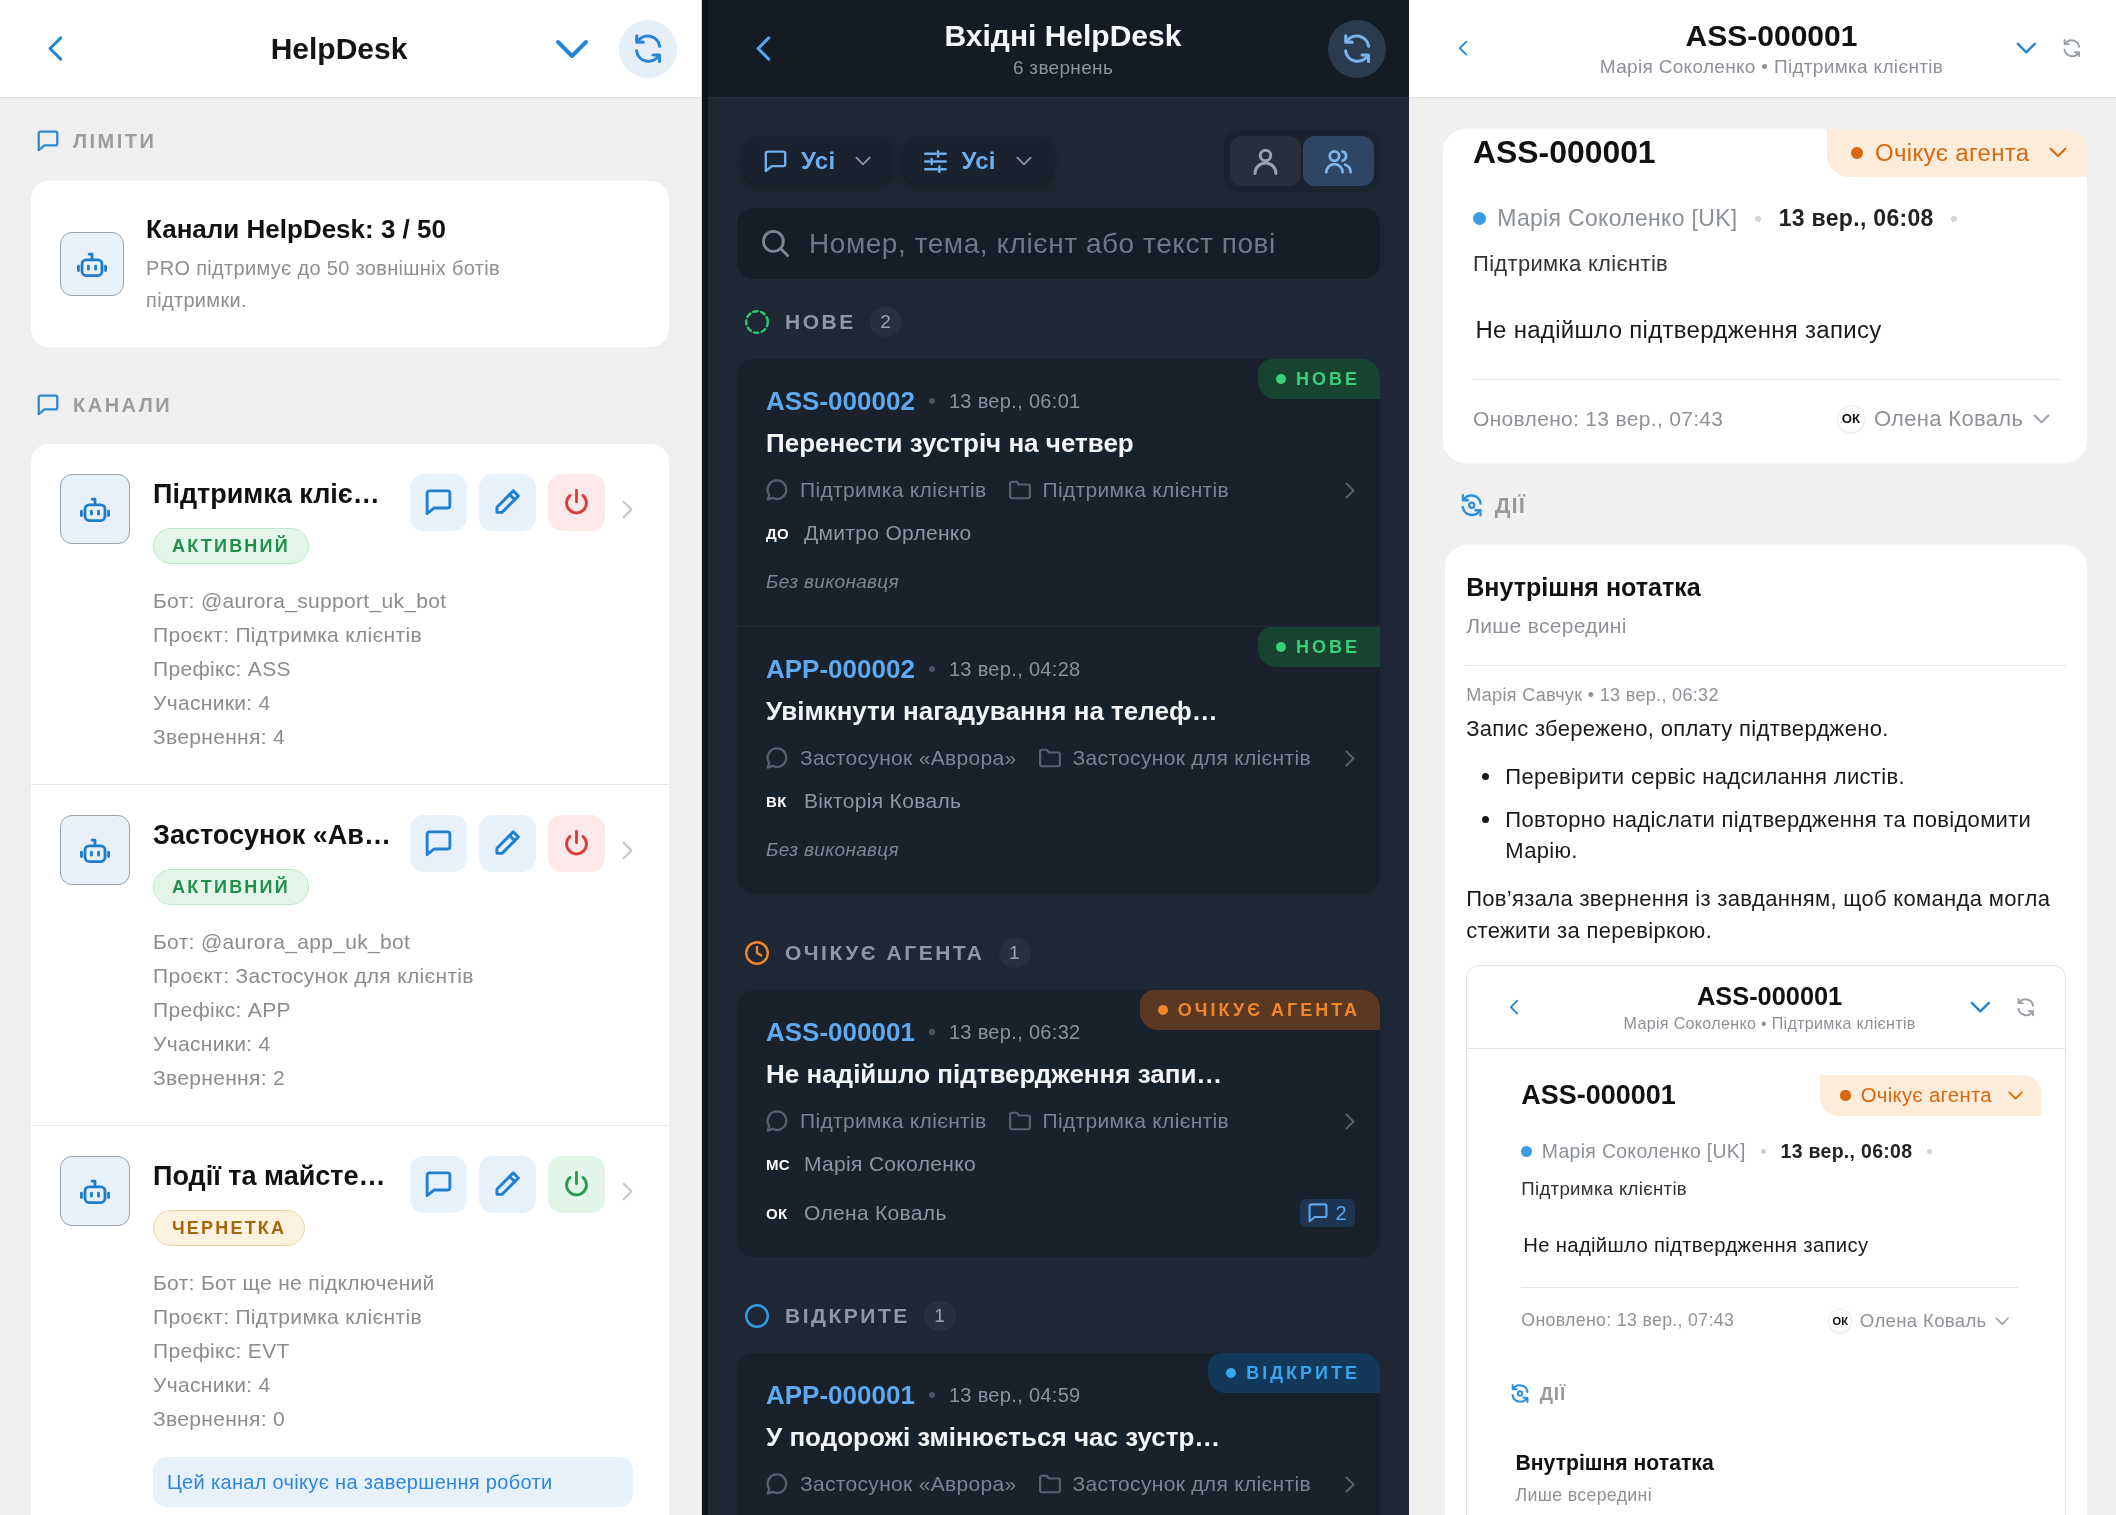 The image size is (2116, 1515). What do you see at coordinates (1486, 777) in the screenshot?
I see `bullet-icon` at bounding box center [1486, 777].